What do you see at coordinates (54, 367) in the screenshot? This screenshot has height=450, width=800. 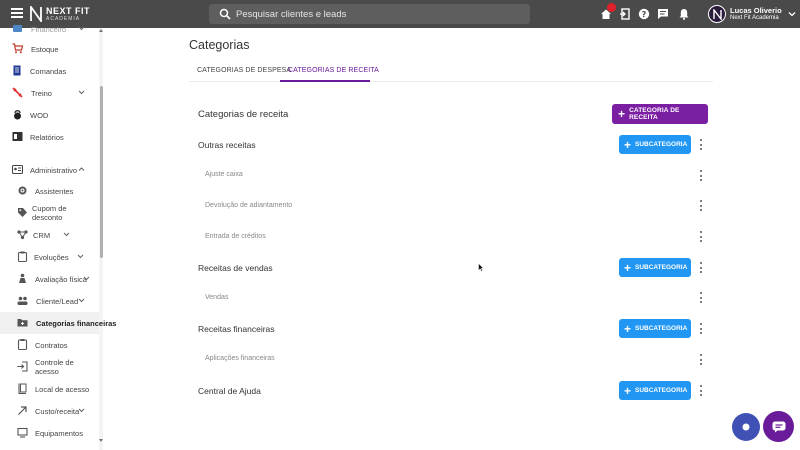 I see `sidebar-item-label: Controle de acesso` at bounding box center [54, 367].